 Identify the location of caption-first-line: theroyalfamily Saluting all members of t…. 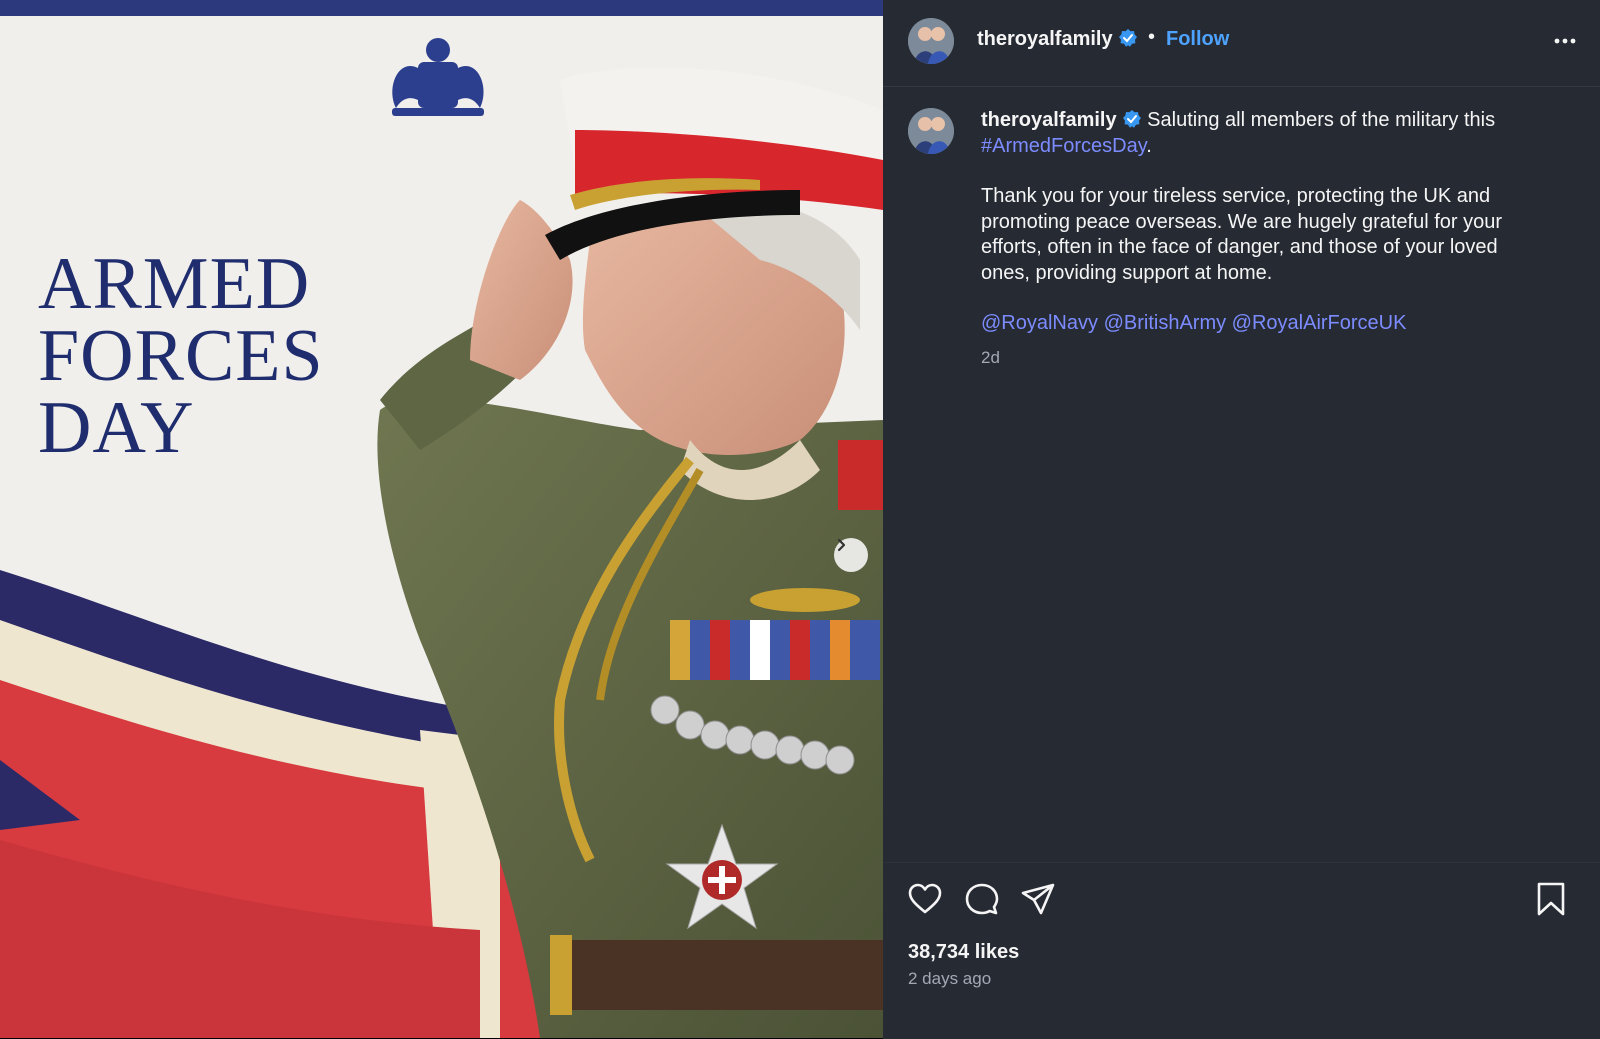
(1261, 133).